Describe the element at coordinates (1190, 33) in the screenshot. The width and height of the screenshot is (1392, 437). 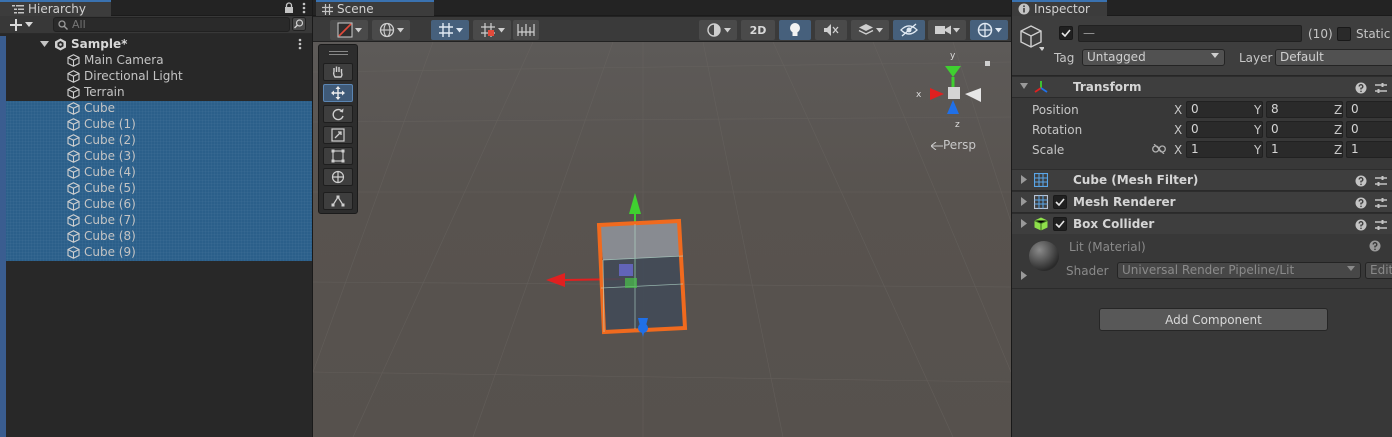
I see `object-name-field: —` at that location.